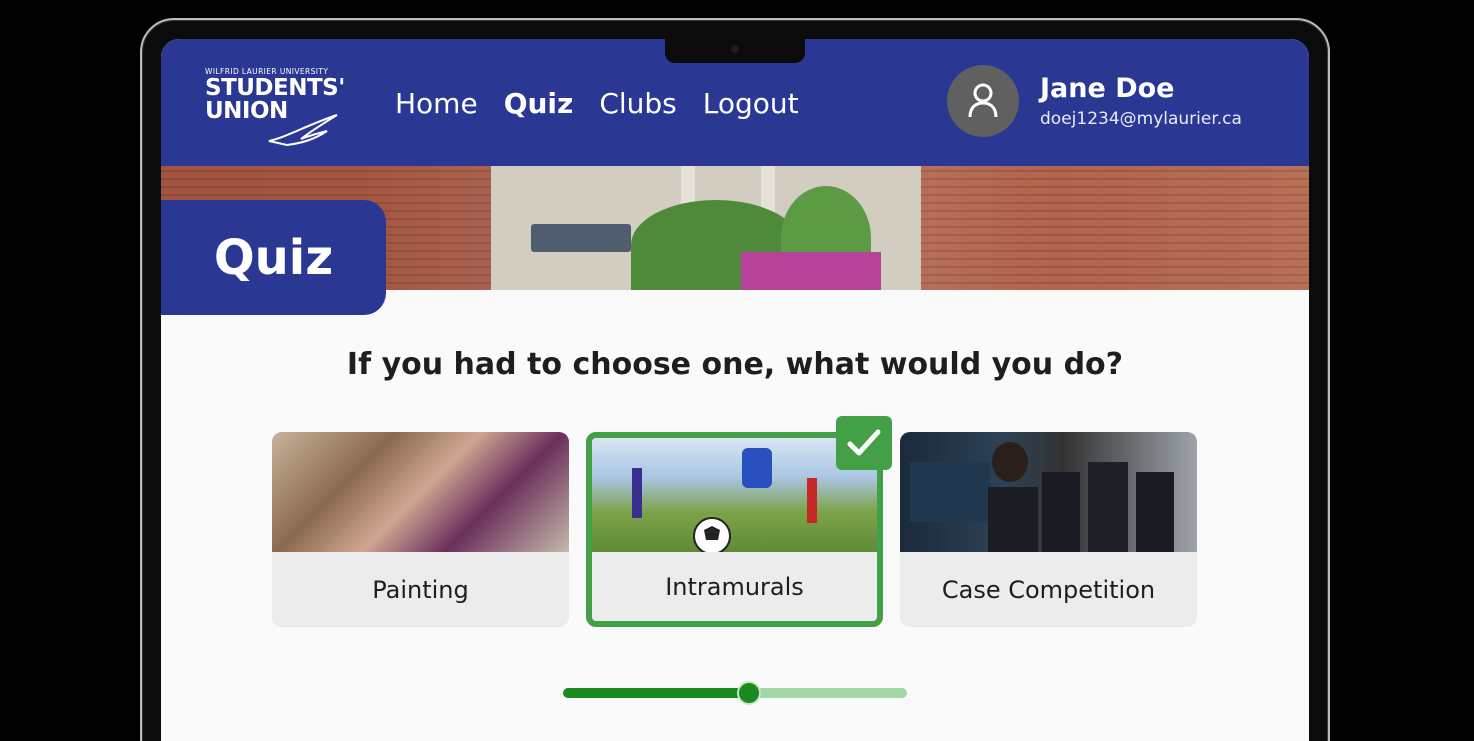 The width and height of the screenshot is (1474, 741). I want to click on checkmark-icon, so click(864, 443).